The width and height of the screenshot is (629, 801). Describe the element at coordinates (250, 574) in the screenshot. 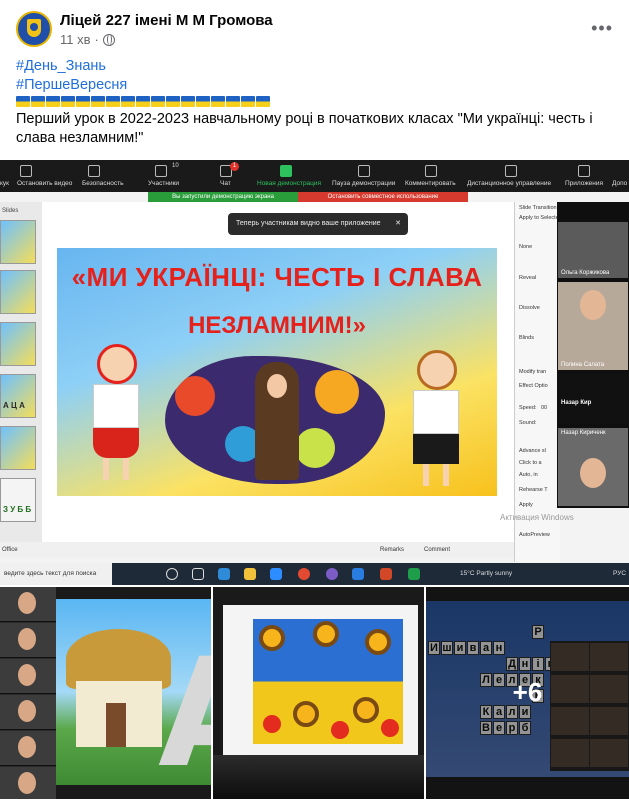

I see `explorer-icon` at that location.